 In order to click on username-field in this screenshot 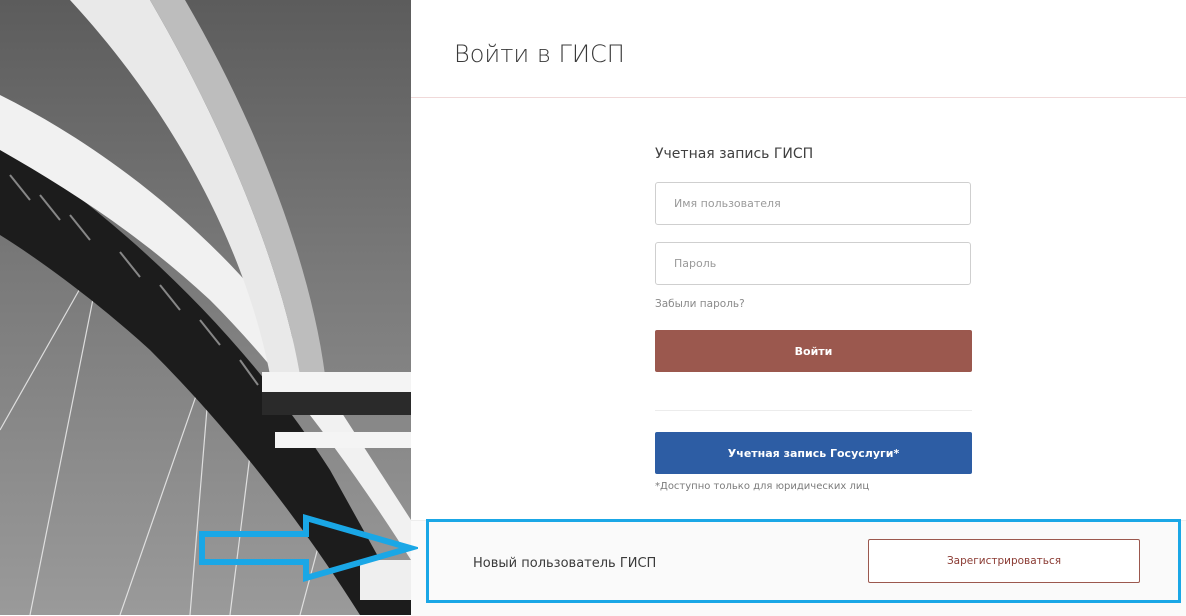, I will do `click(813, 203)`.